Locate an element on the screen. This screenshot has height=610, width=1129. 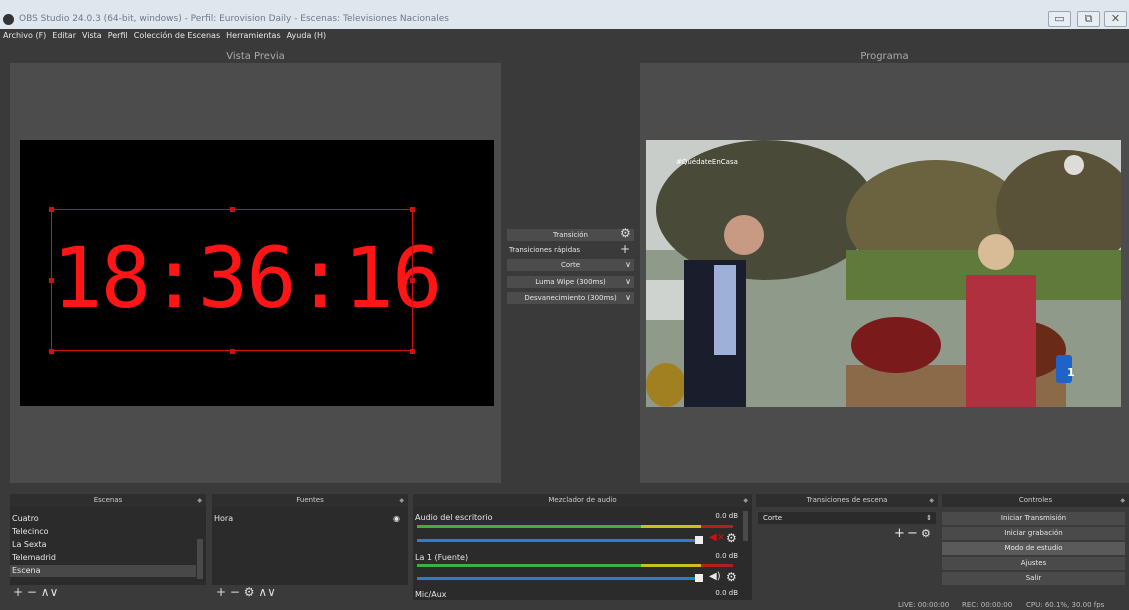
quick-transition-item: Corte ∨ is located at coordinates (570, 265).